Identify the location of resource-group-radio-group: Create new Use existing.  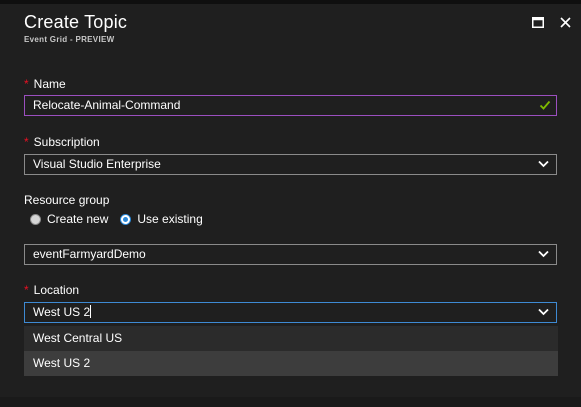
(116, 219).